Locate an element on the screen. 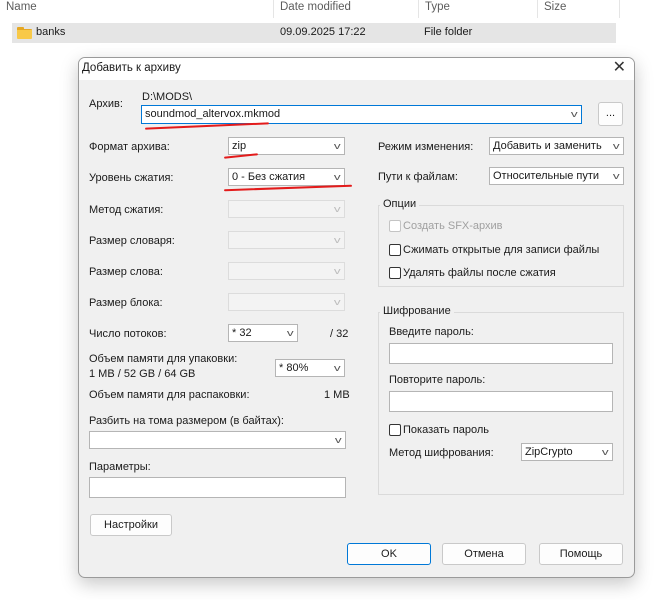  encryption-method-value: ZipCrypto is located at coordinates (549, 452).